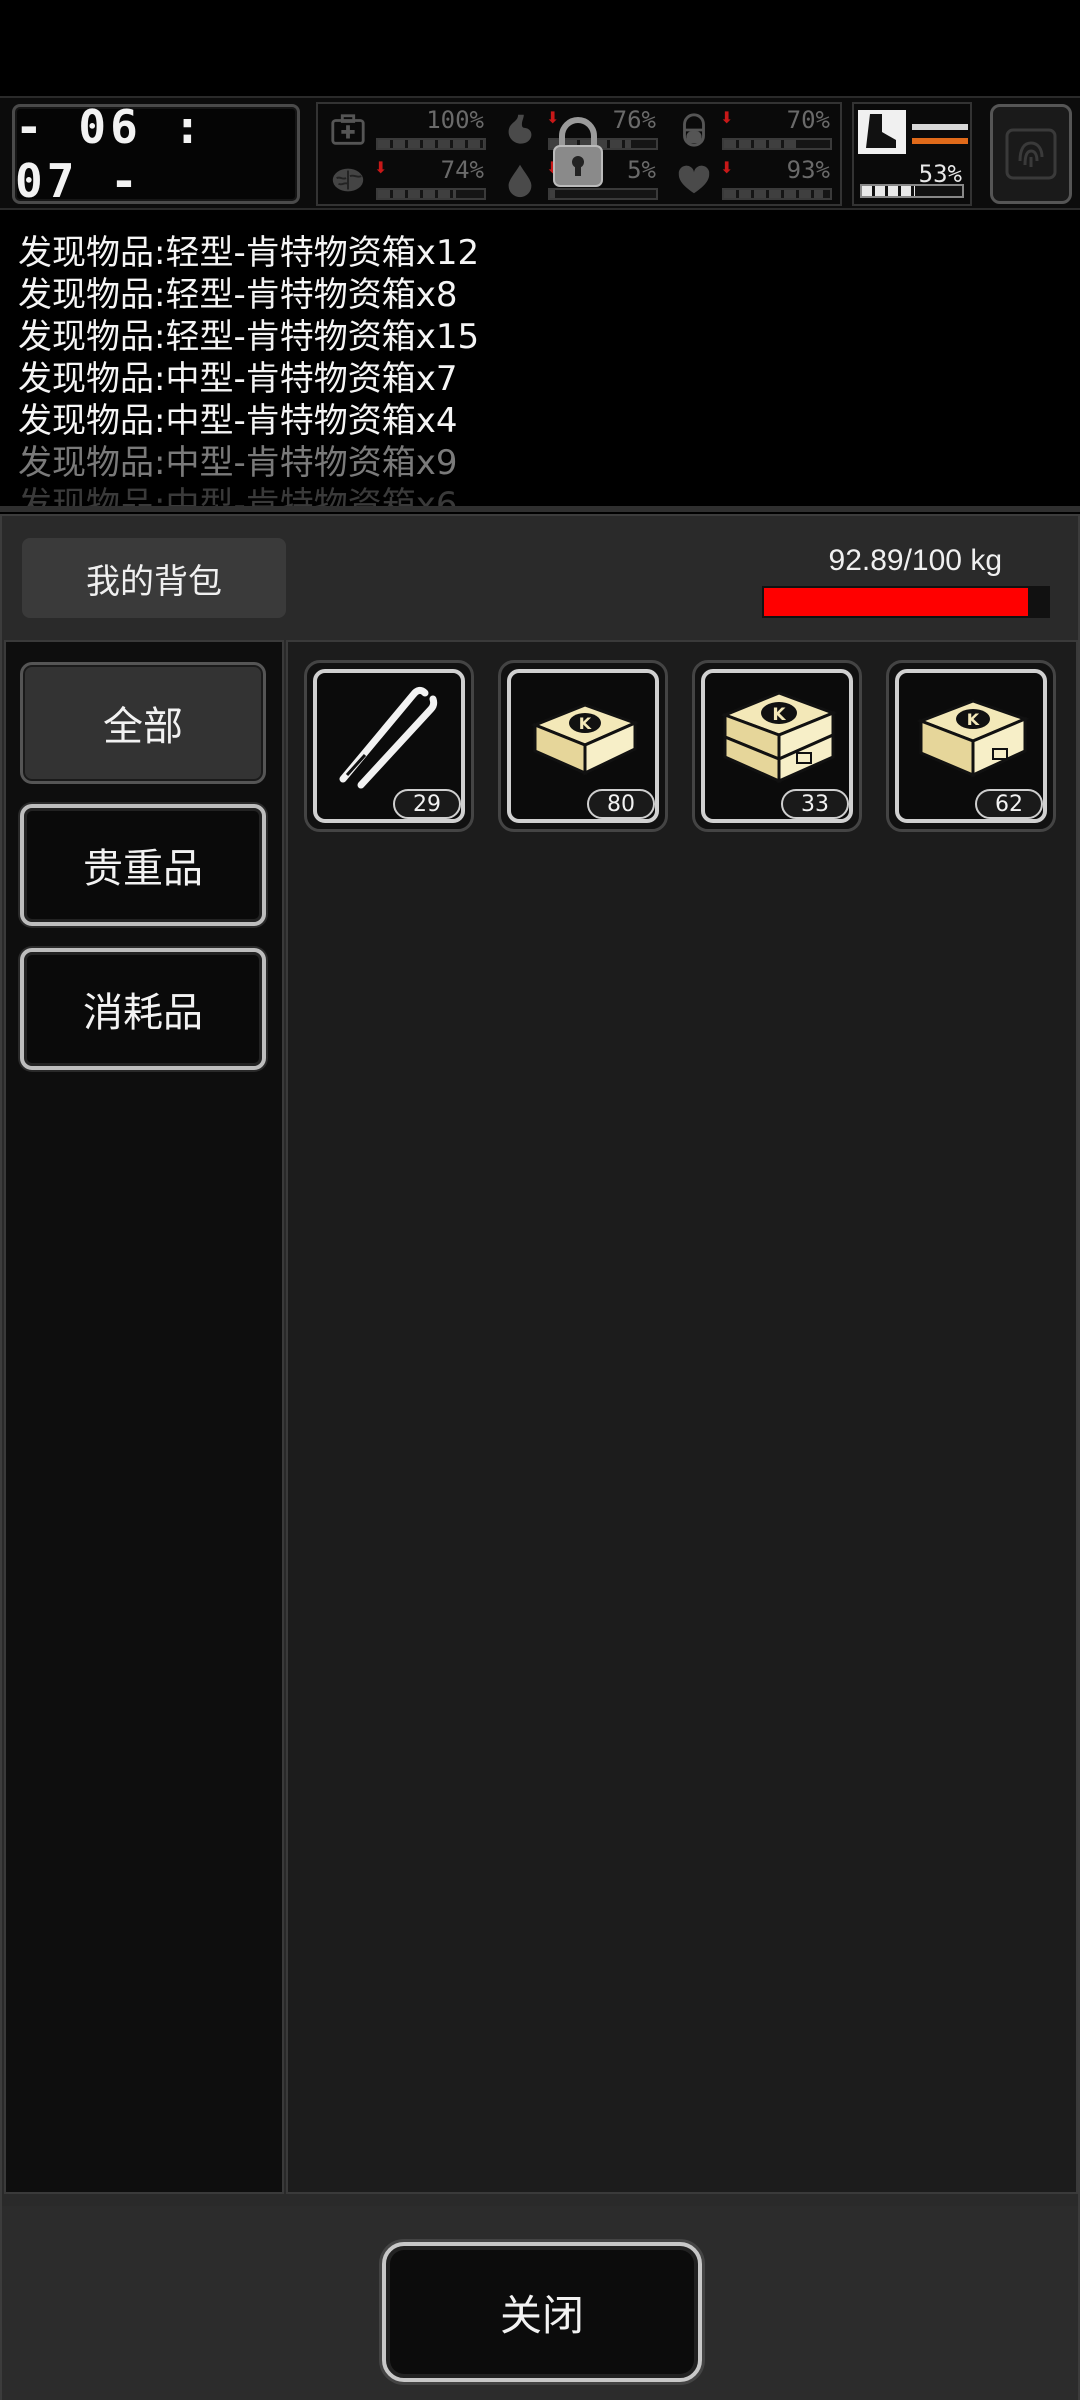 The height and width of the screenshot is (2400, 1080). What do you see at coordinates (520, 130) in the screenshot?
I see `stomach-icon` at bounding box center [520, 130].